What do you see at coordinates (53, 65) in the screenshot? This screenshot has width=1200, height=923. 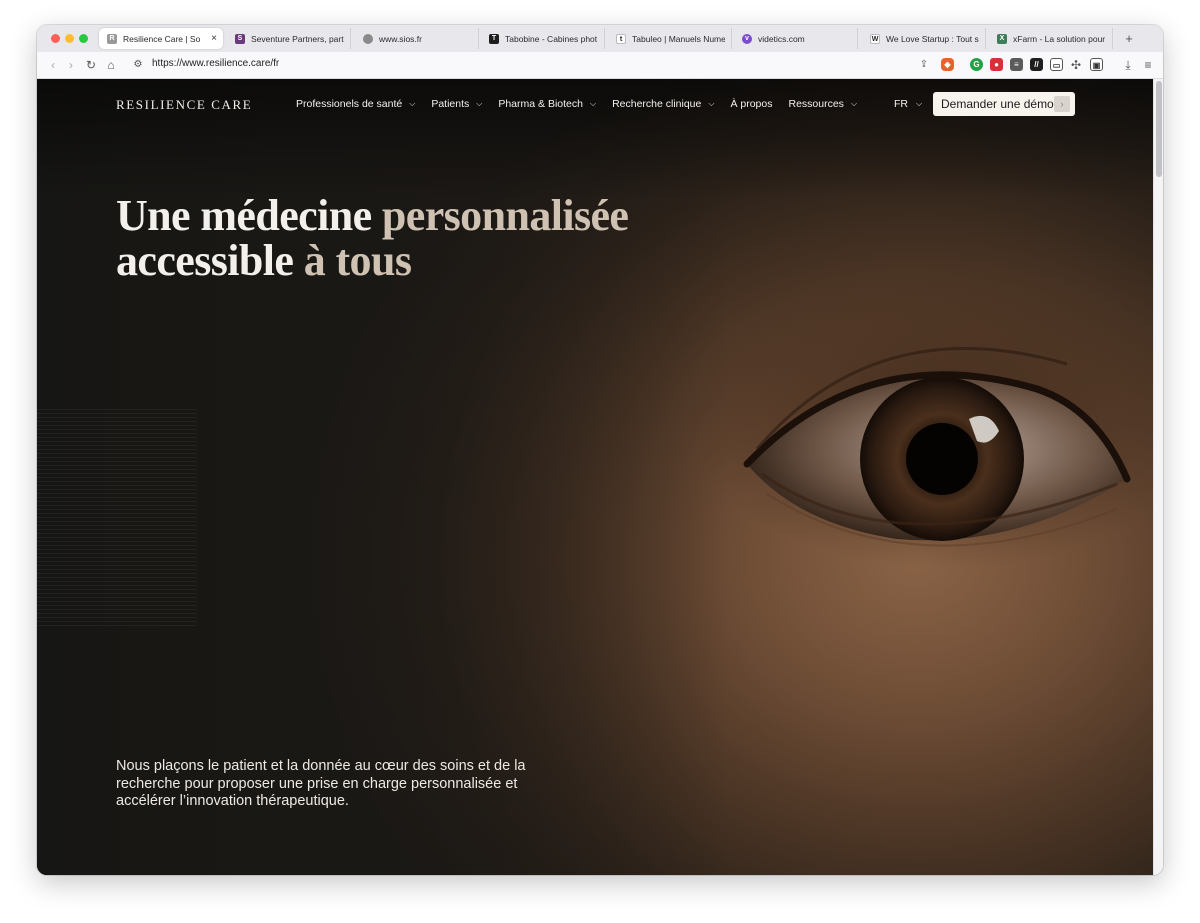 I see `back-arrow-icon: ‹` at bounding box center [53, 65].